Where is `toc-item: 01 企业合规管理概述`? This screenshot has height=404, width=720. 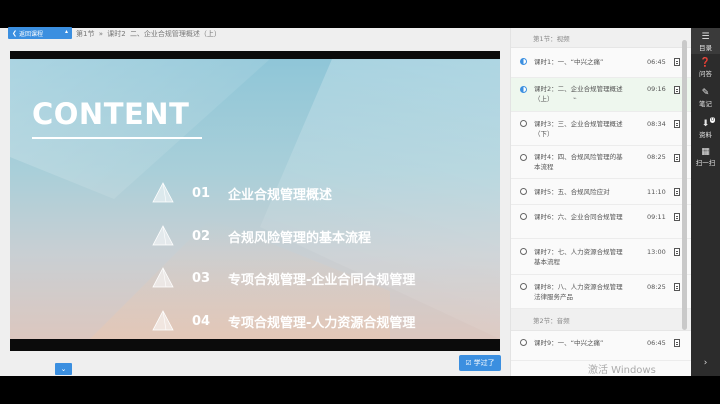
toc-item: 01 企业合规管理概述 is located at coordinates (322, 193).